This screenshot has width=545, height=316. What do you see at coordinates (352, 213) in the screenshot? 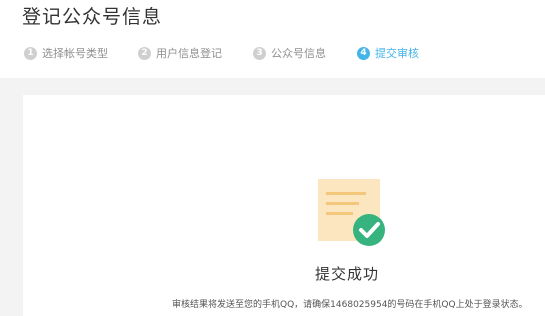
I see `document-check-icon` at bounding box center [352, 213].